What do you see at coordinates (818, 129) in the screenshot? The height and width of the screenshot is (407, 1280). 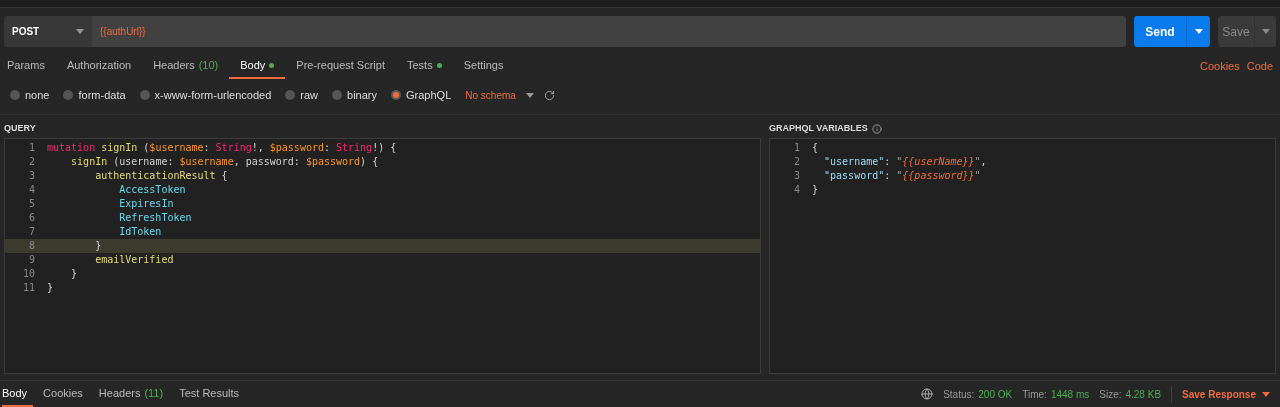 I see `panel-title: GRAPHQL VARIABLES` at bounding box center [818, 129].